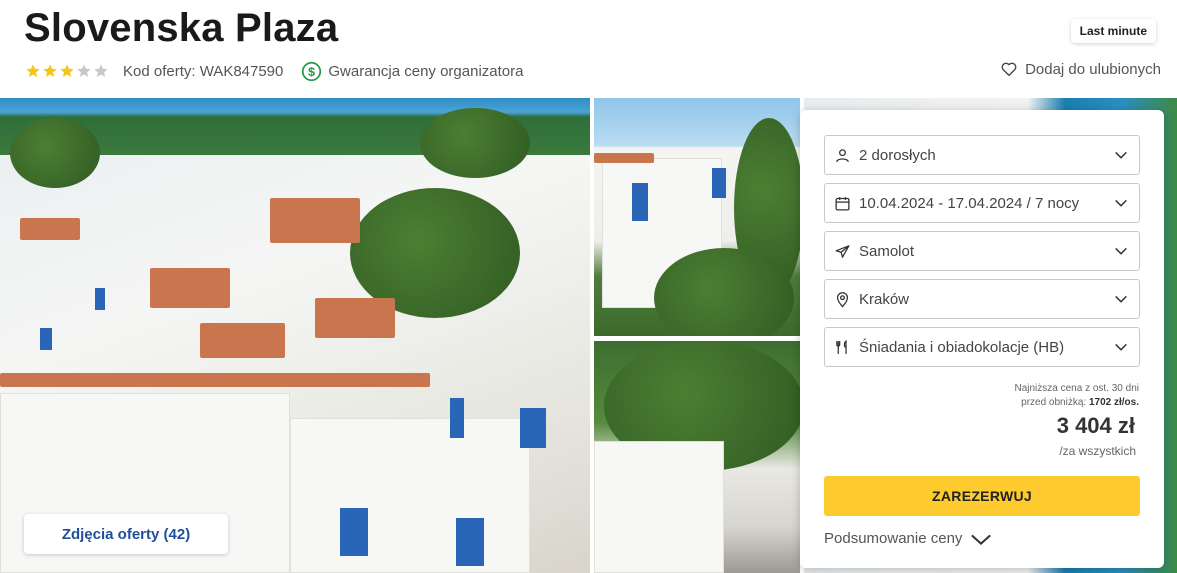  Describe the element at coordinates (126, 534) in the screenshot. I see `offer-photos-button: Zdjęcia oferty (42)` at that location.